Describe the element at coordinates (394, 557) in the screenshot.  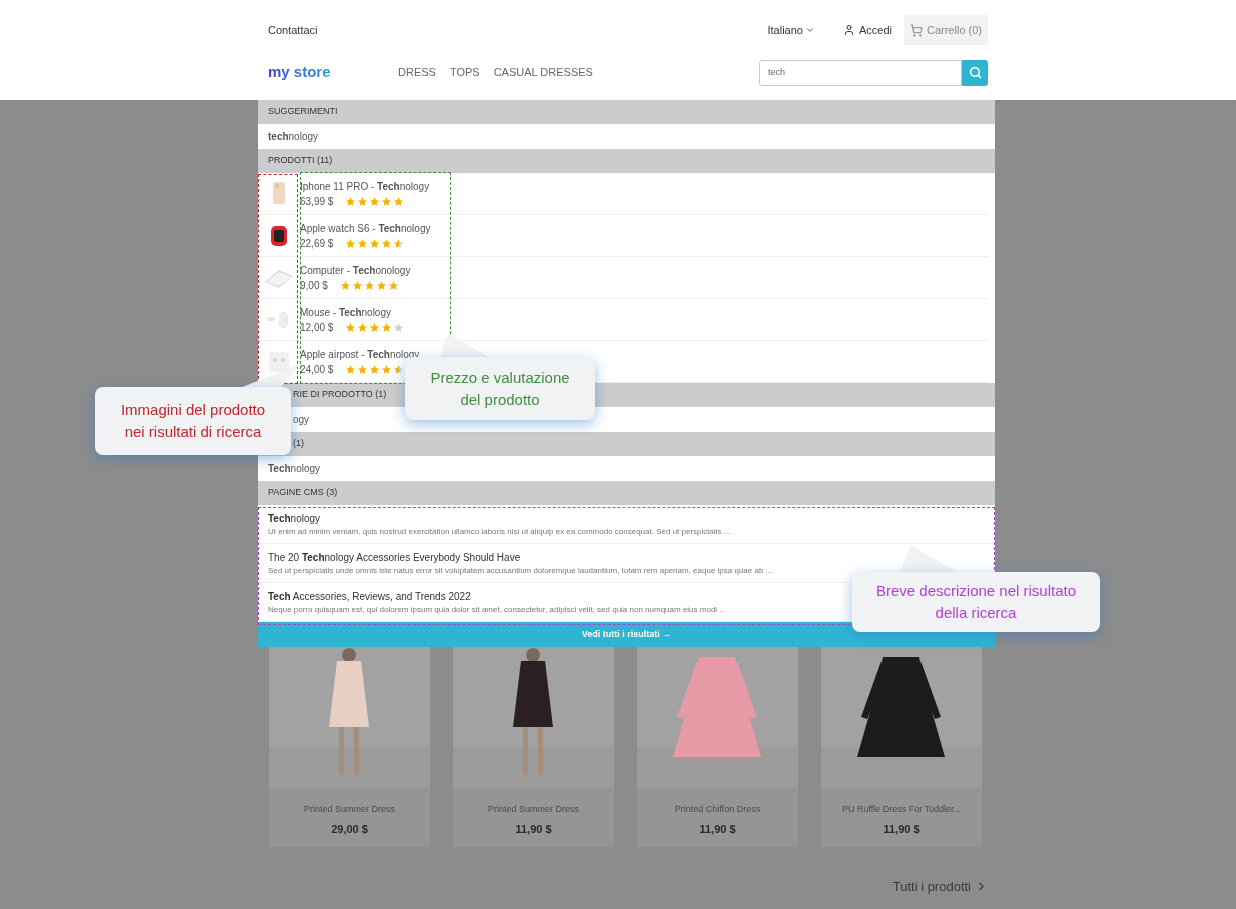
I see `page-title: The 20 Technology Accessories Everybody Should Have` at that location.